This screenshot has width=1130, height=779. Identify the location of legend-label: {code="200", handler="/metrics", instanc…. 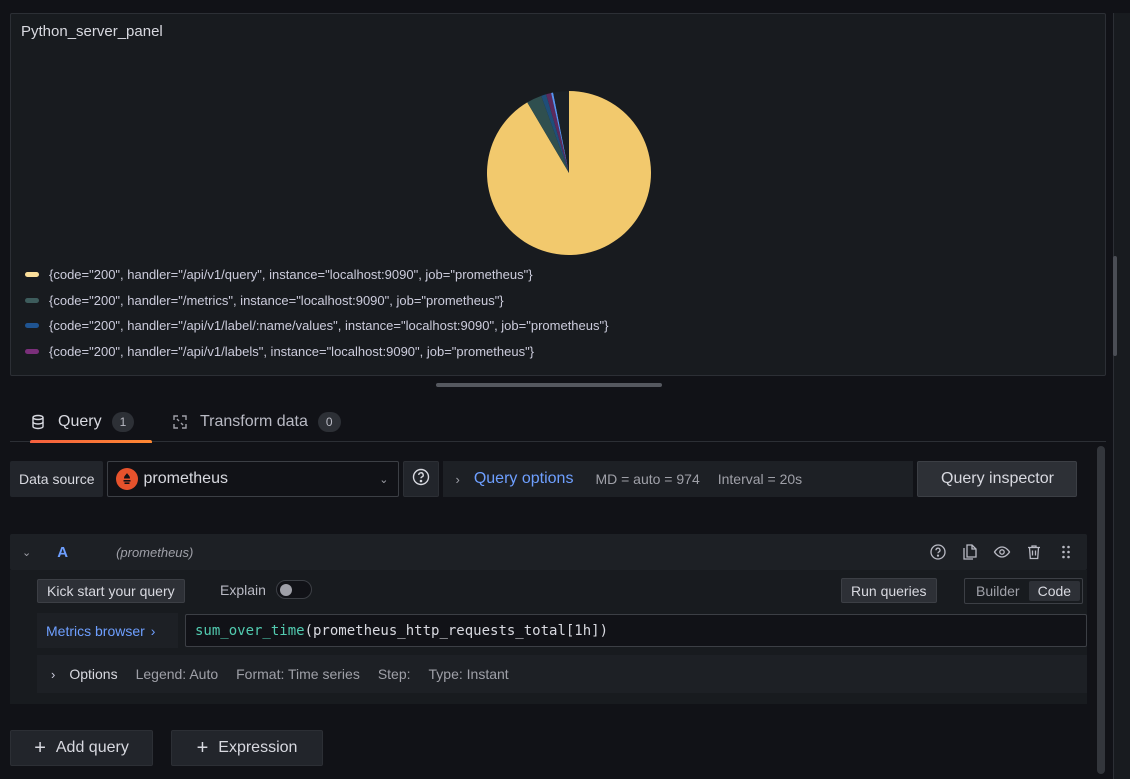
(276, 300).